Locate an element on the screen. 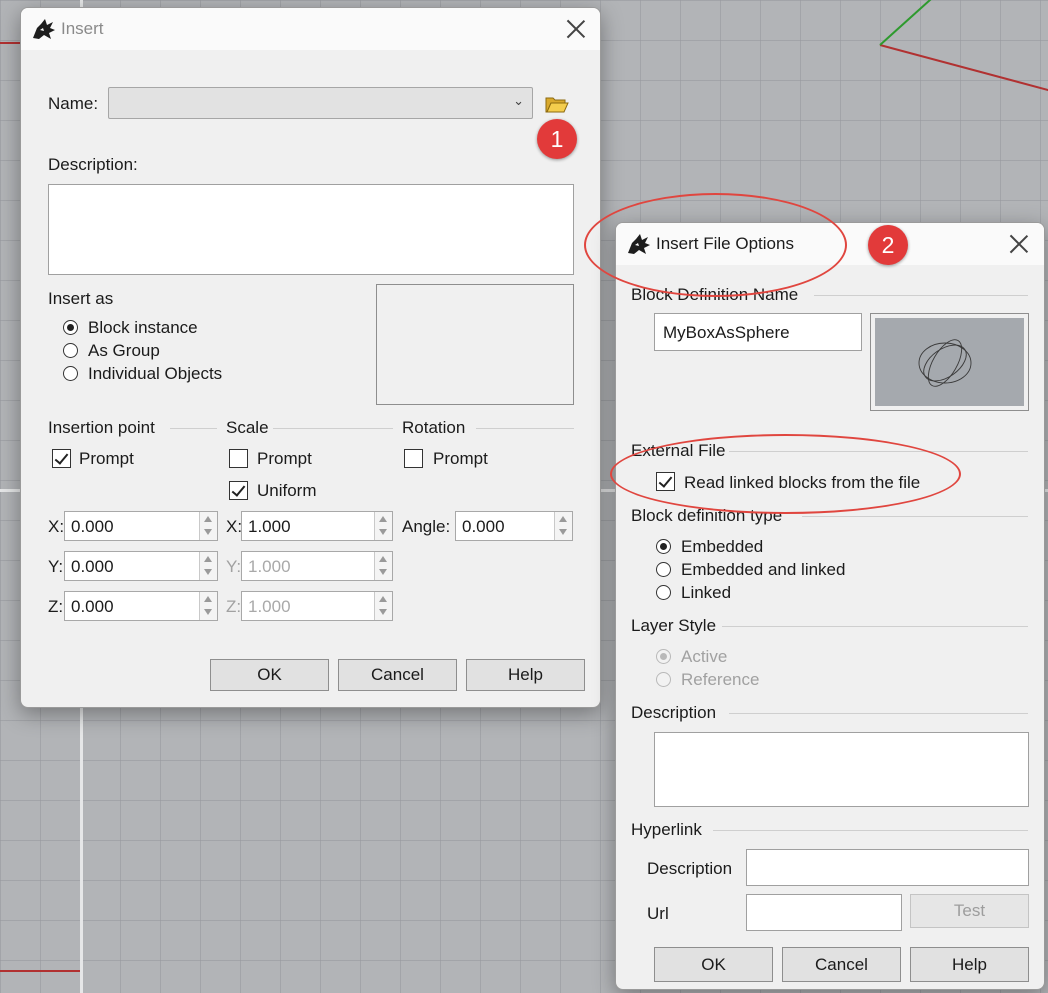  insert-ok-button: OK is located at coordinates (269, 675).